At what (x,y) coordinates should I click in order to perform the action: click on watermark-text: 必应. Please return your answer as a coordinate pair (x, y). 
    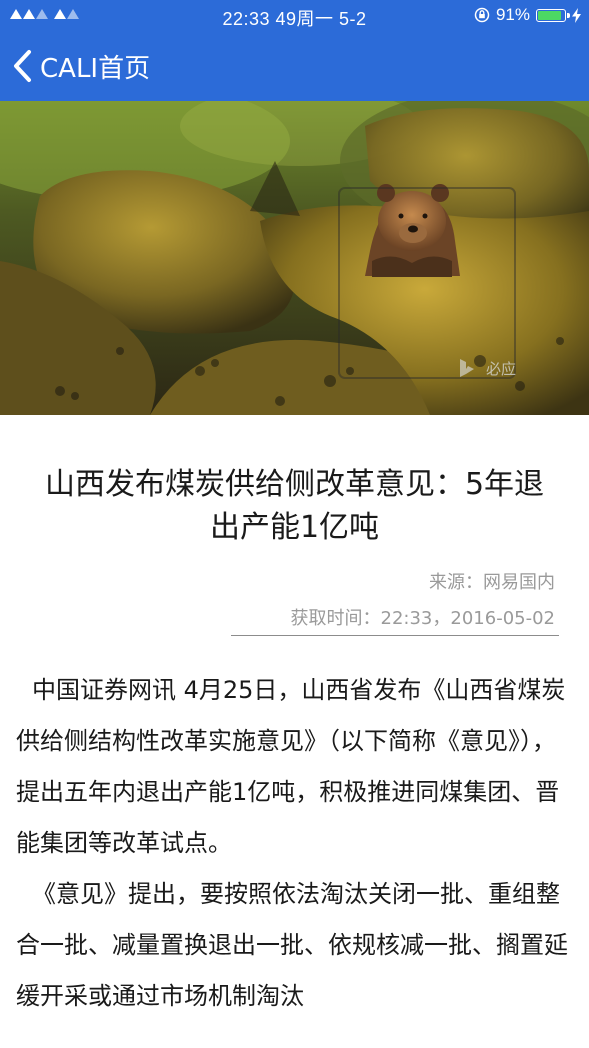
    Looking at the image, I should click on (501, 369).